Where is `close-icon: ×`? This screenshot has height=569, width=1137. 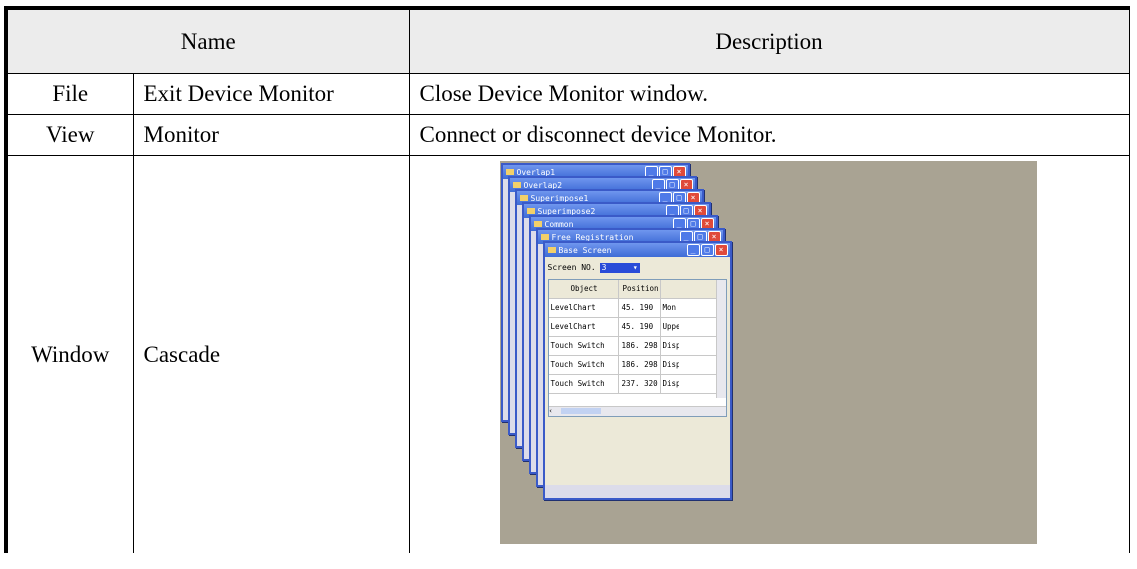
close-icon: × is located at coordinates (721, 250).